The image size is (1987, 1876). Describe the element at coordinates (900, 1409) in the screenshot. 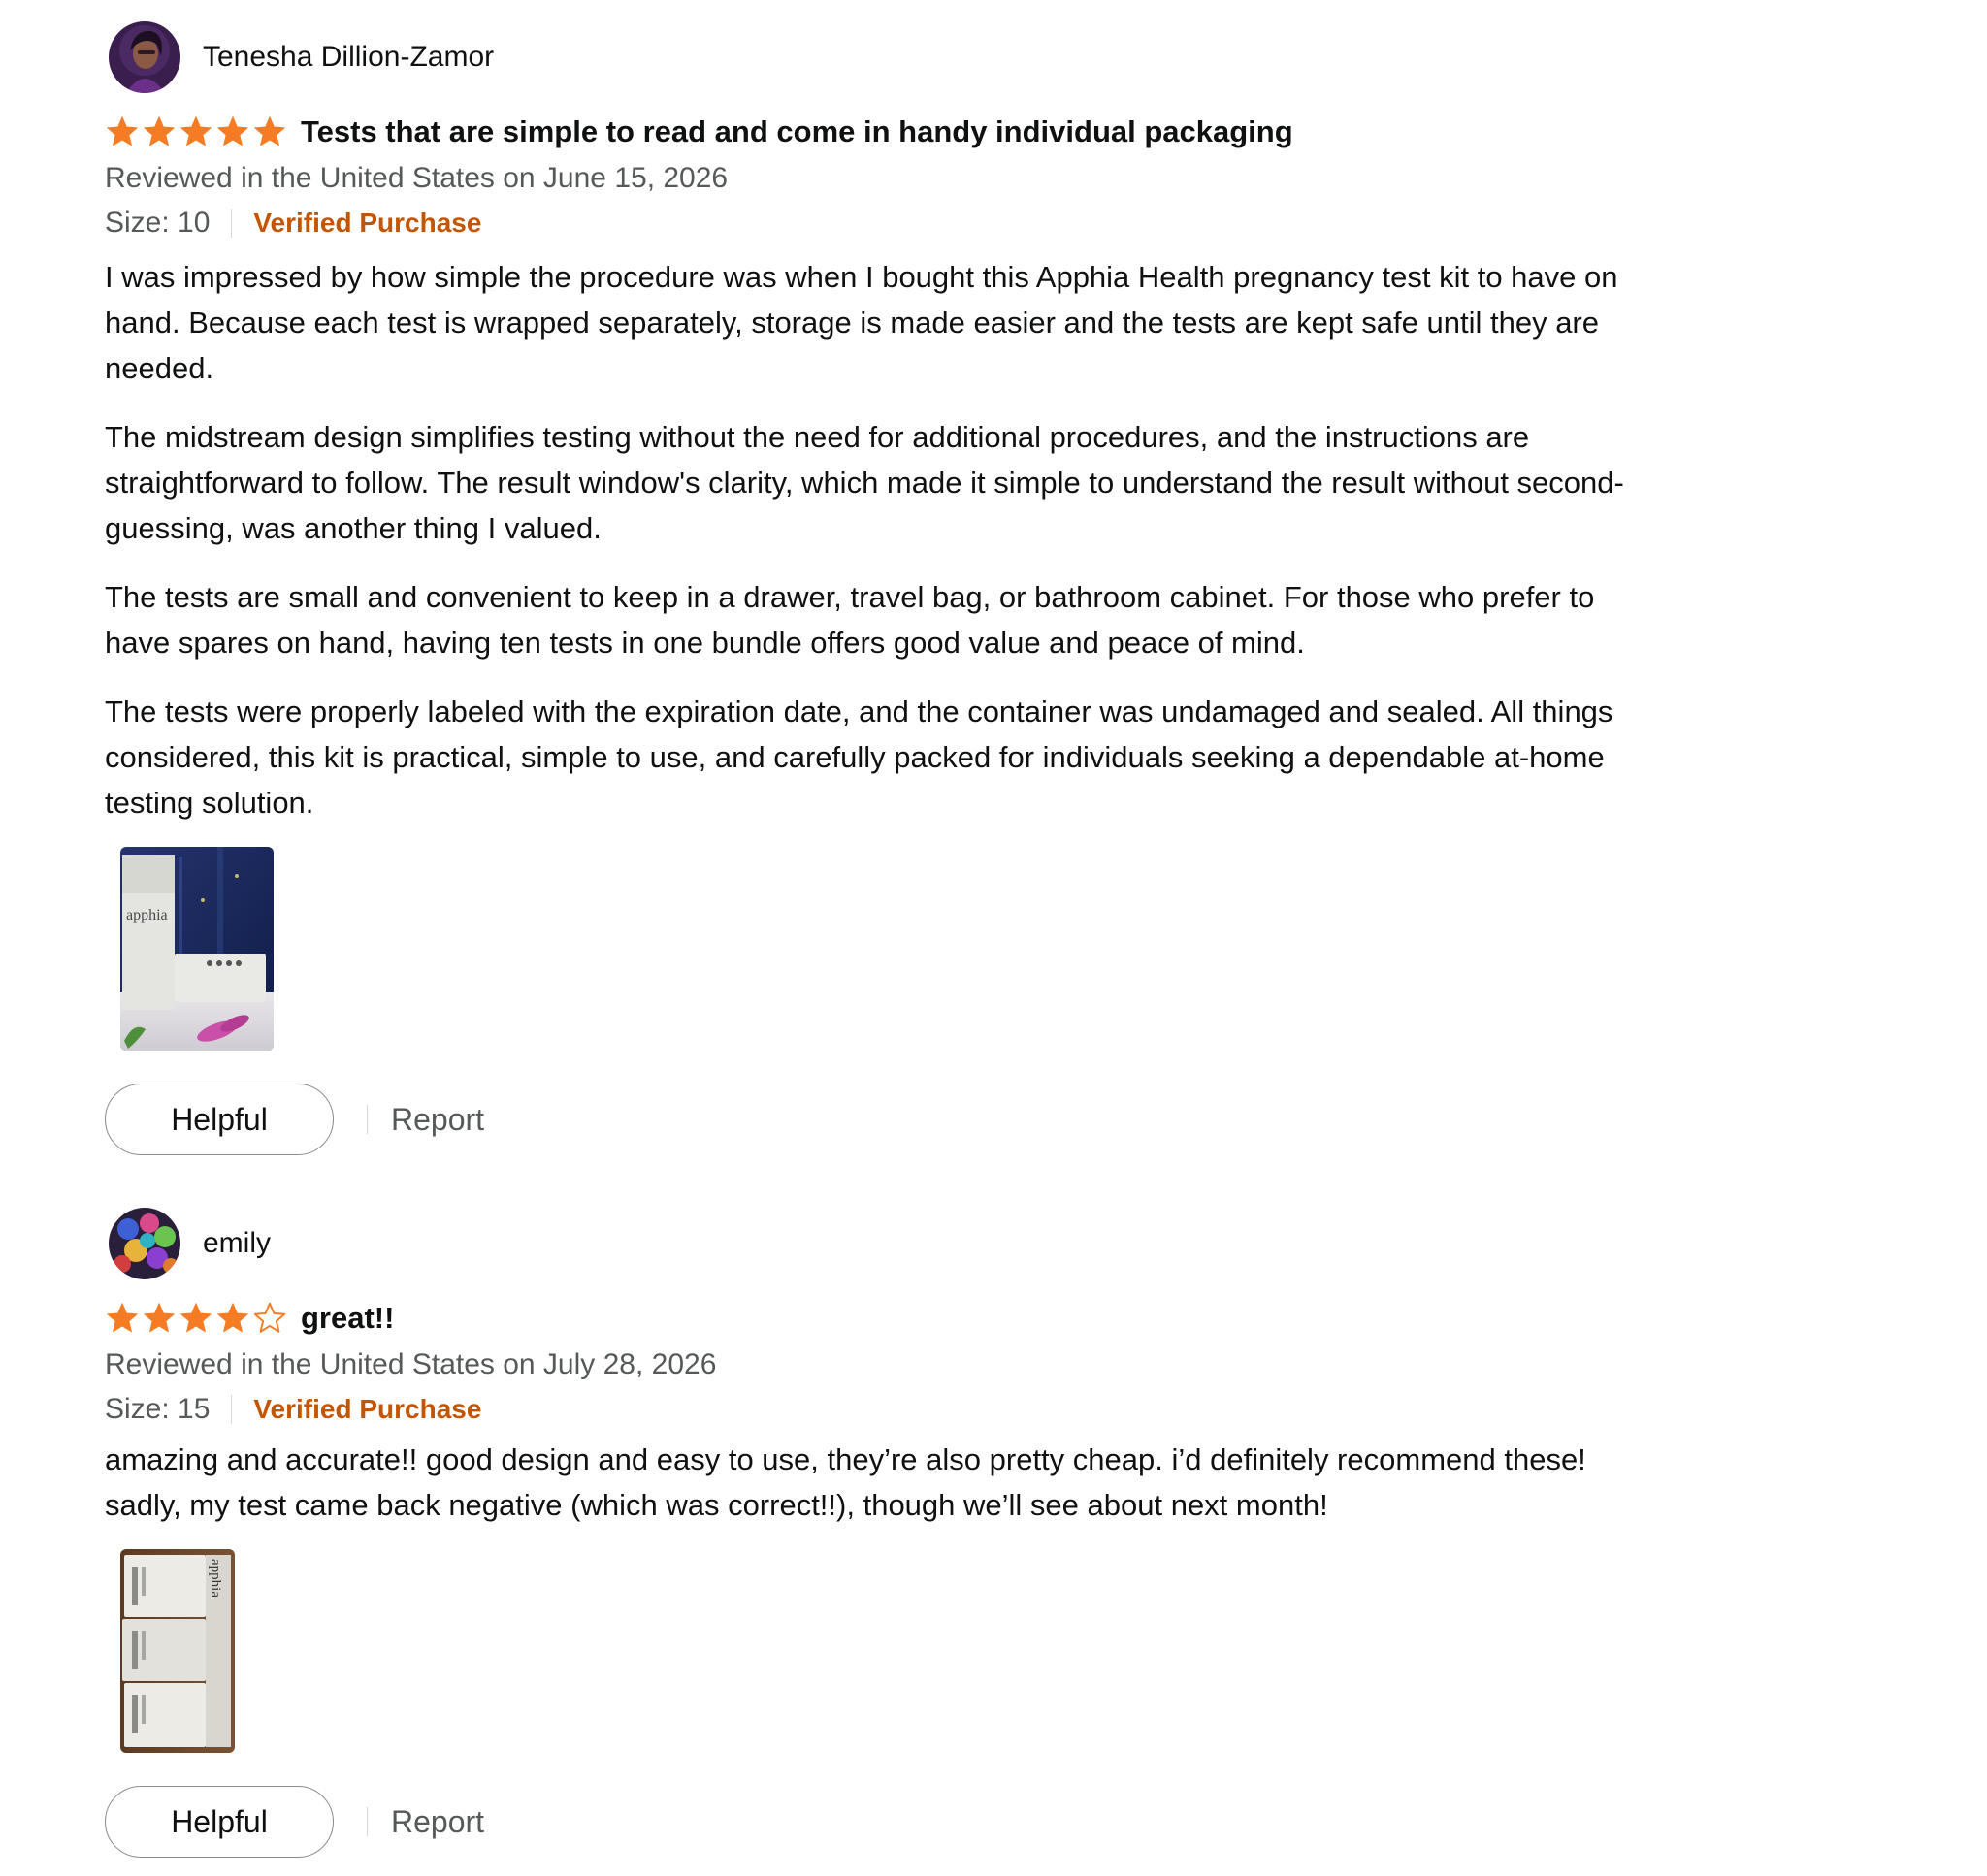

I see `review-meta: Size: 15 Verified Purchase` at that location.